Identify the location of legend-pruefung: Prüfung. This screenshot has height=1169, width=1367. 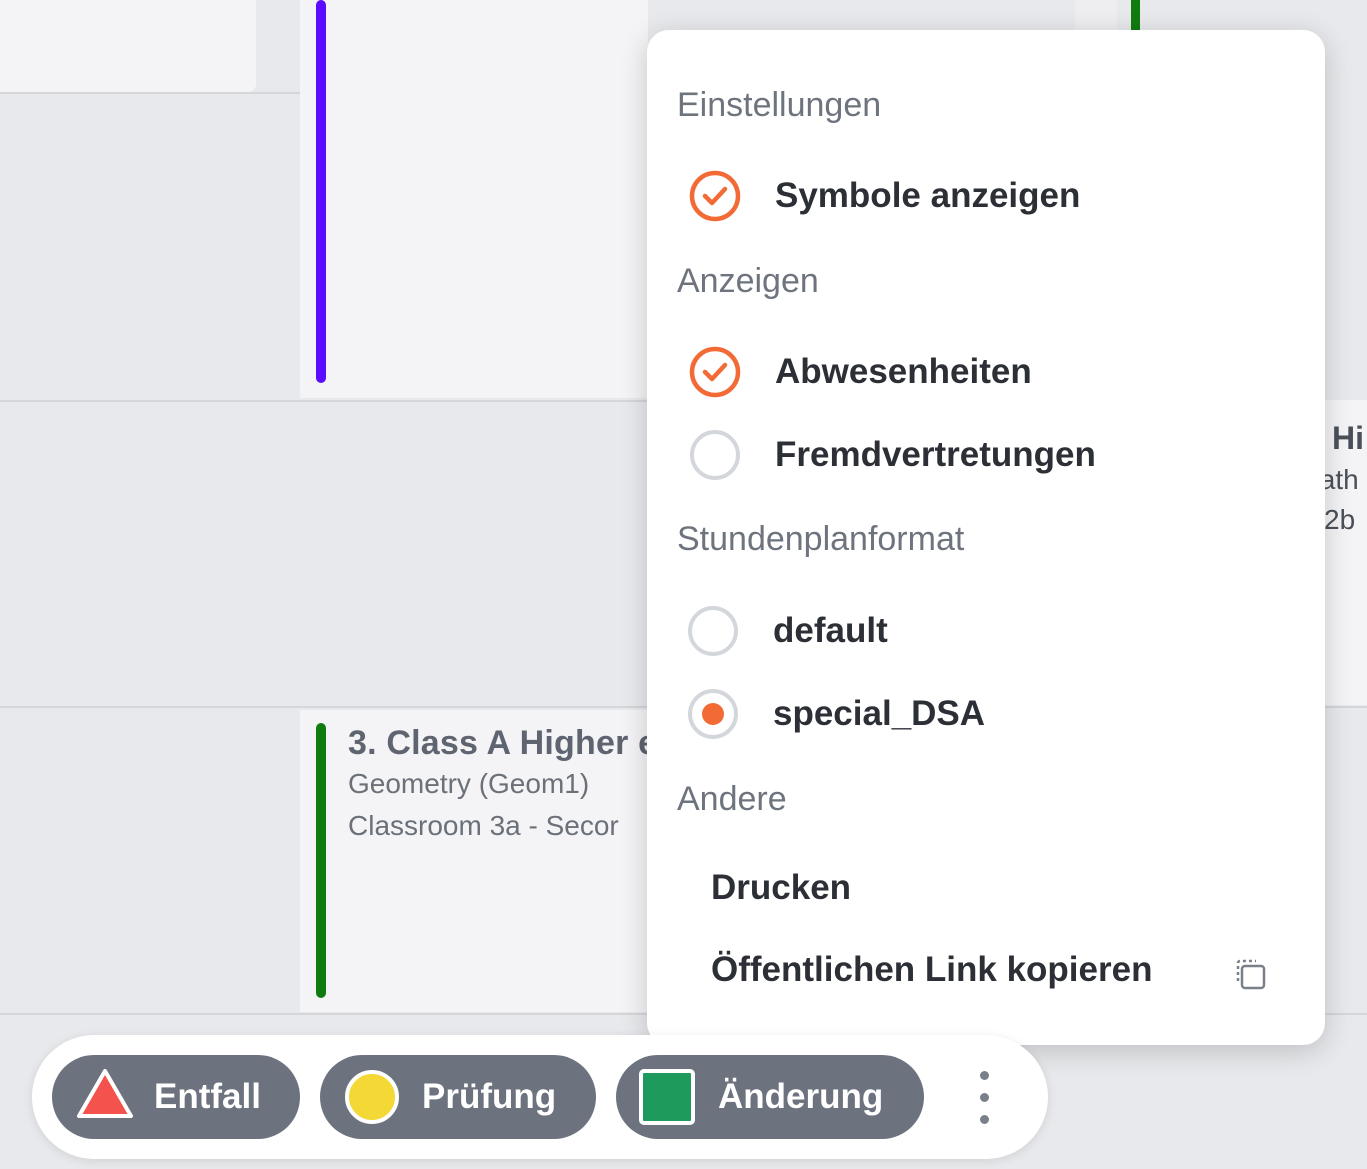
(458, 1097).